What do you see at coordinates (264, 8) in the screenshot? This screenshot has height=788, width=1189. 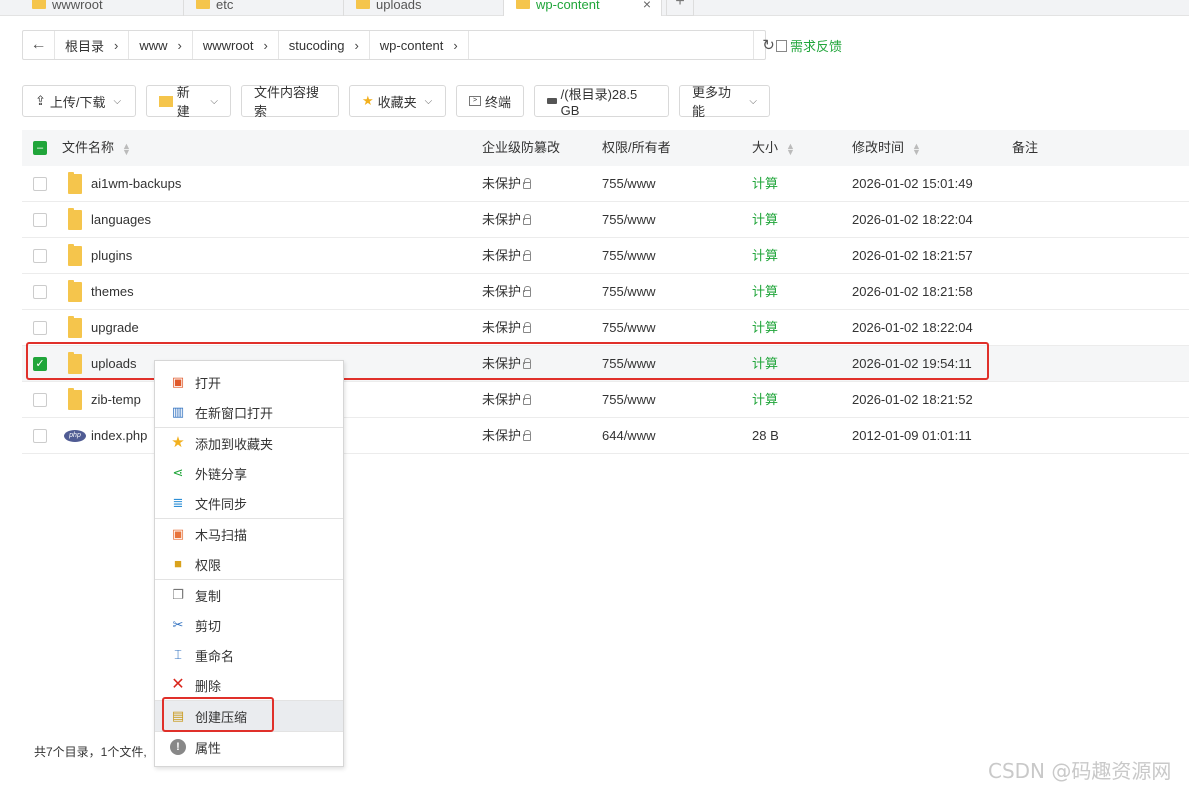 I see `tab-etc: etc` at bounding box center [264, 8].